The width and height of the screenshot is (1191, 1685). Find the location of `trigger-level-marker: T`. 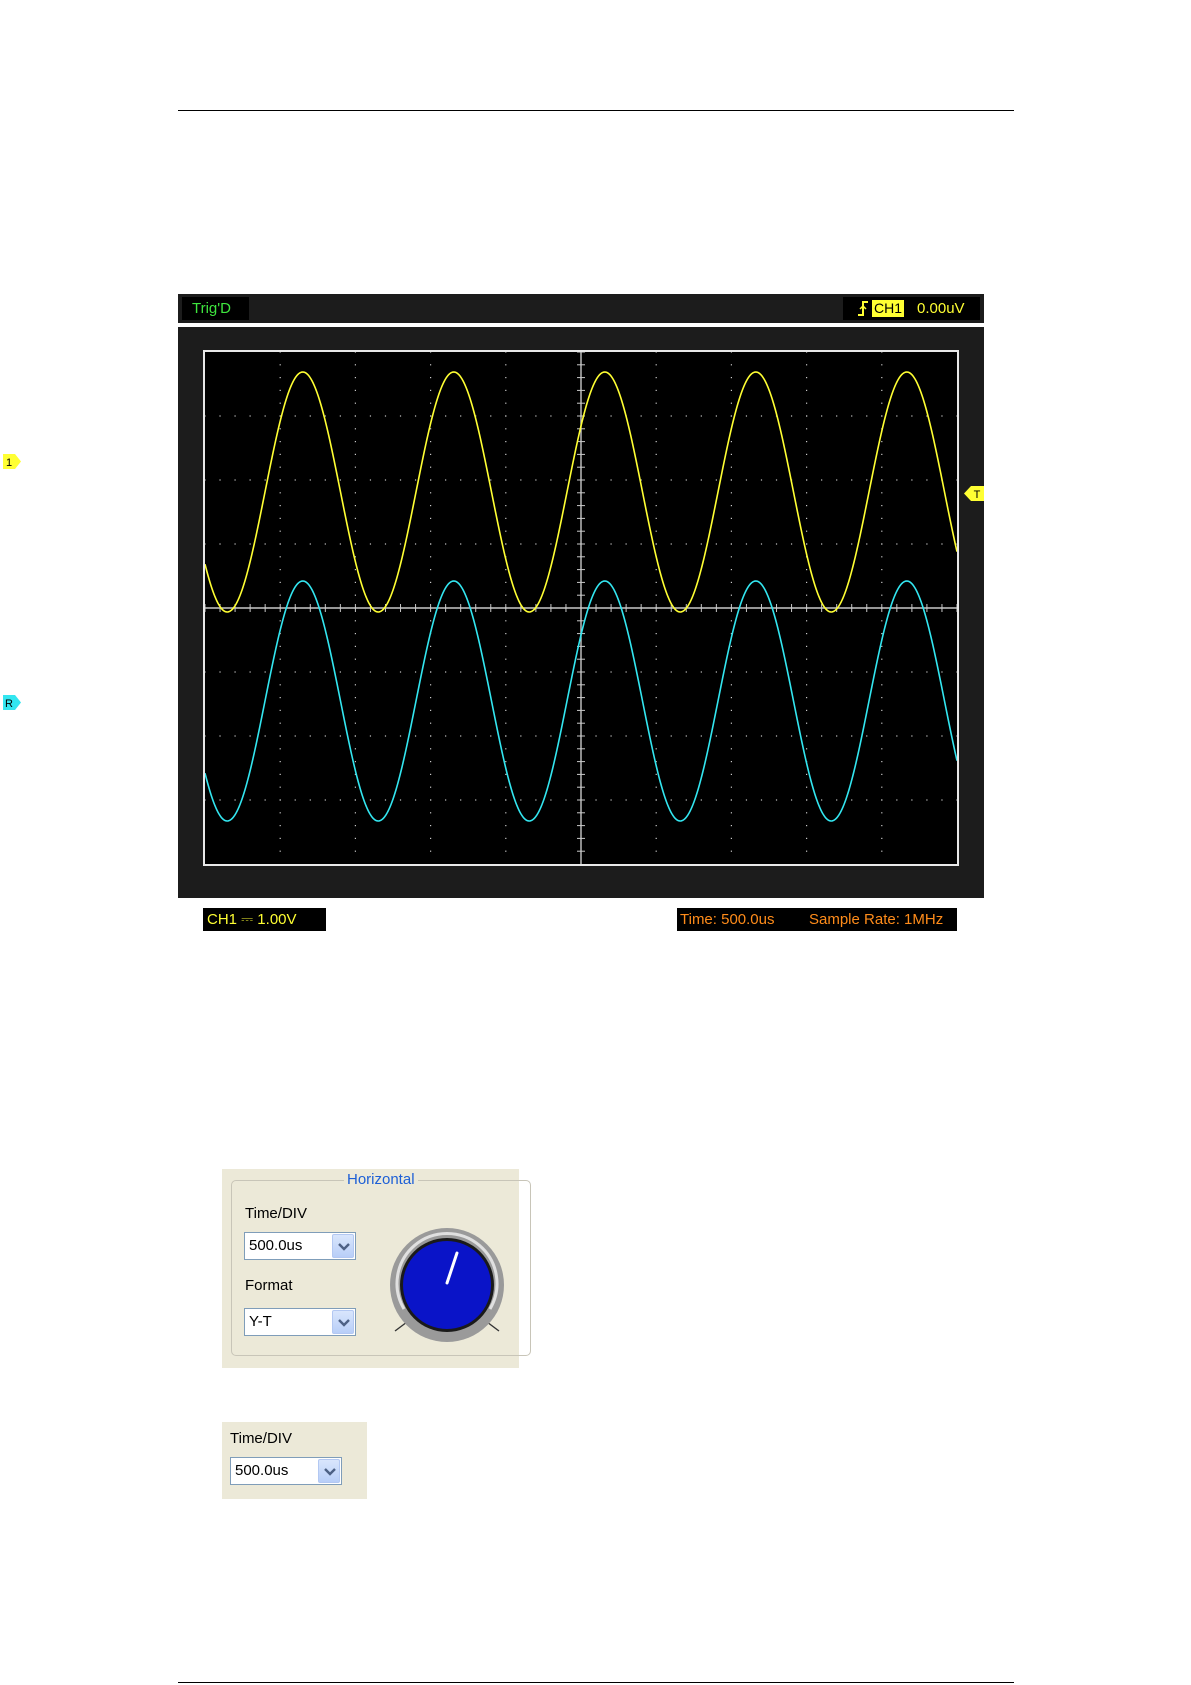

trigger-level-marker: T is located at coordinates (974, 493).